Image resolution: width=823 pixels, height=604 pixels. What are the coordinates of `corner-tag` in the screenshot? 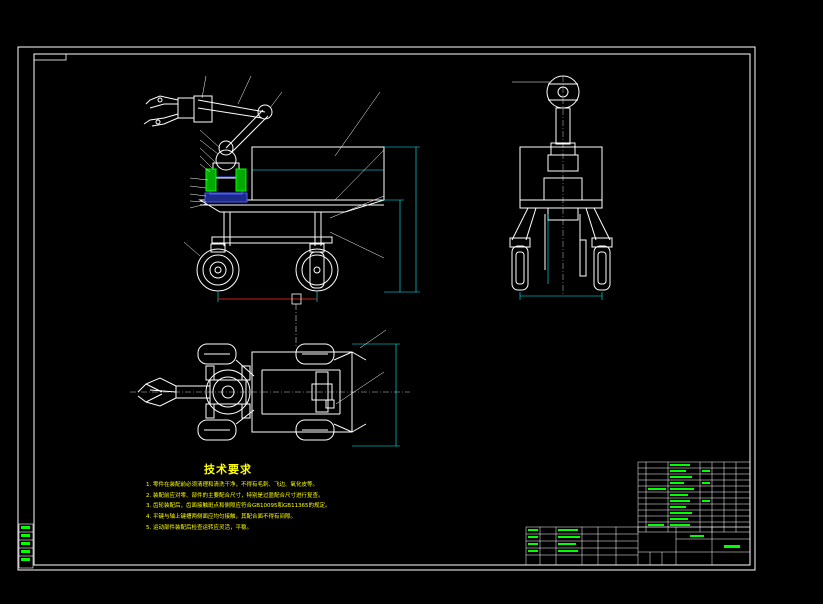 It's located at (50, 57).